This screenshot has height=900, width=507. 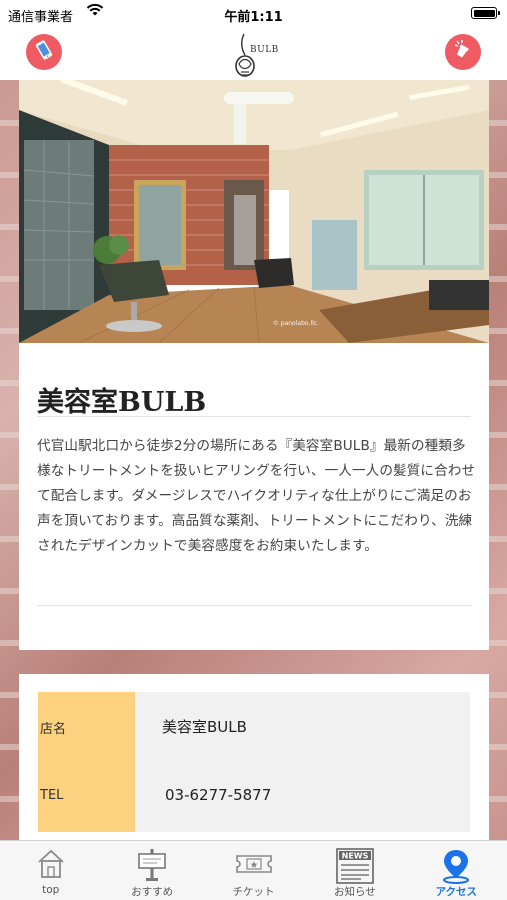 I want to click on description-divider, so click(x=254, y=605).